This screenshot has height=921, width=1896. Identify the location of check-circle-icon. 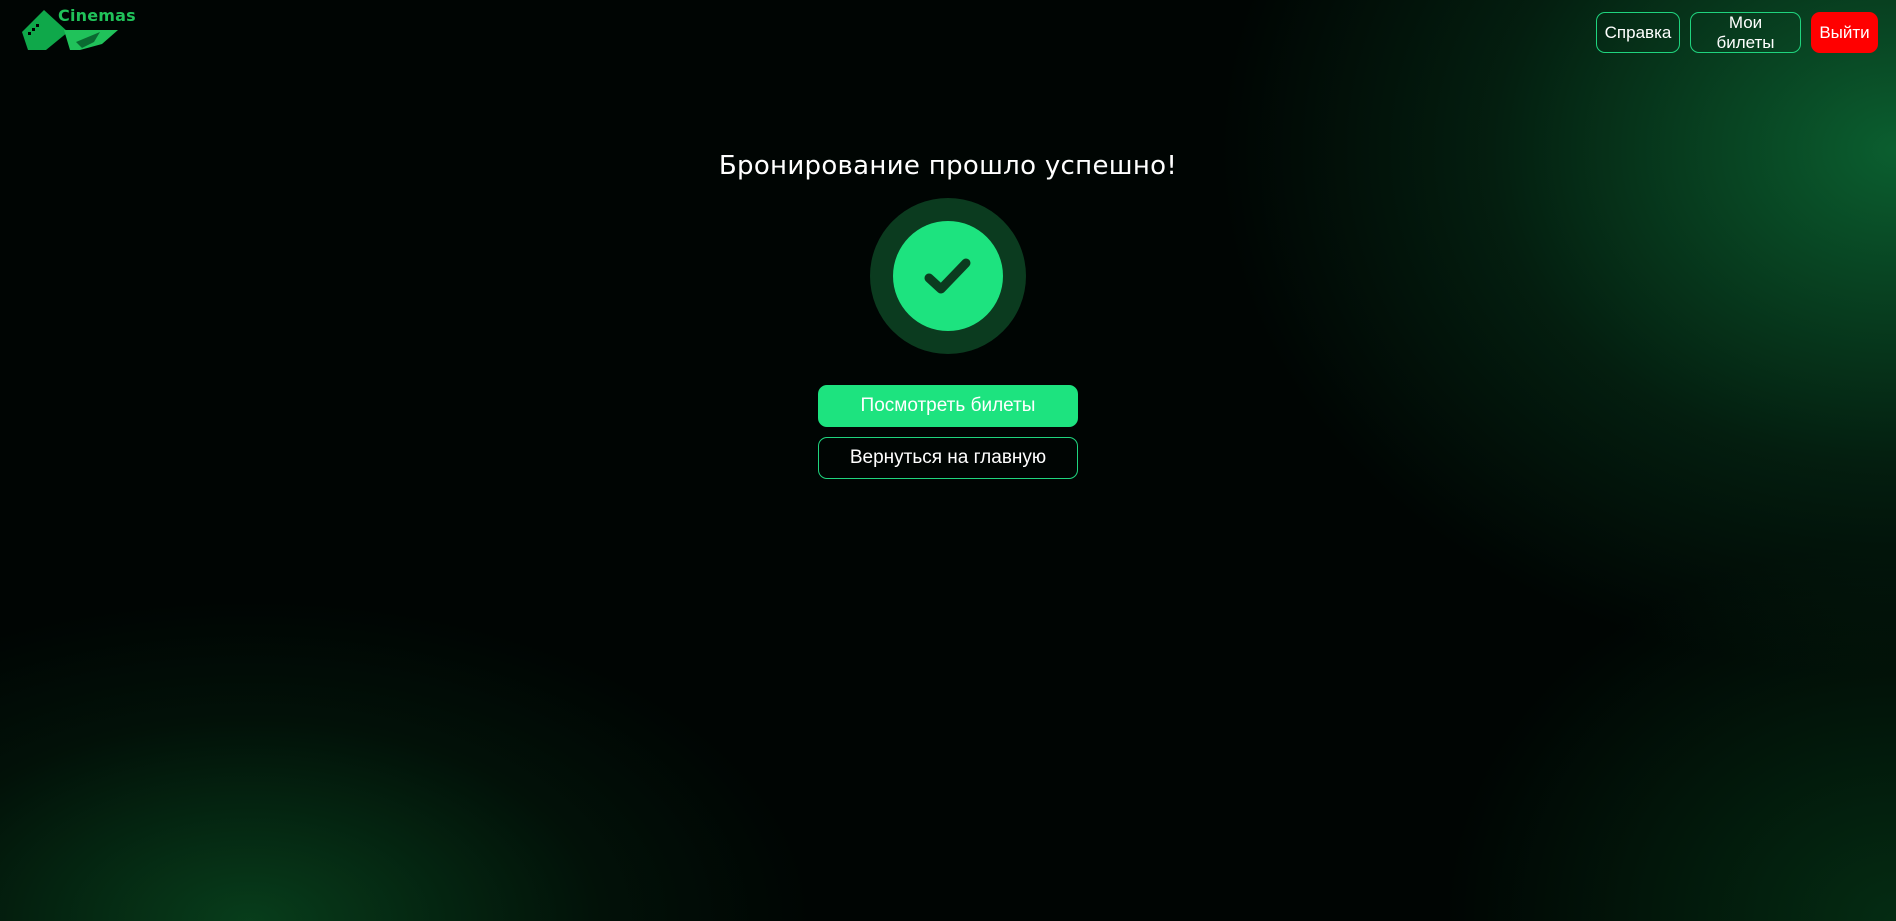
(948, 276).